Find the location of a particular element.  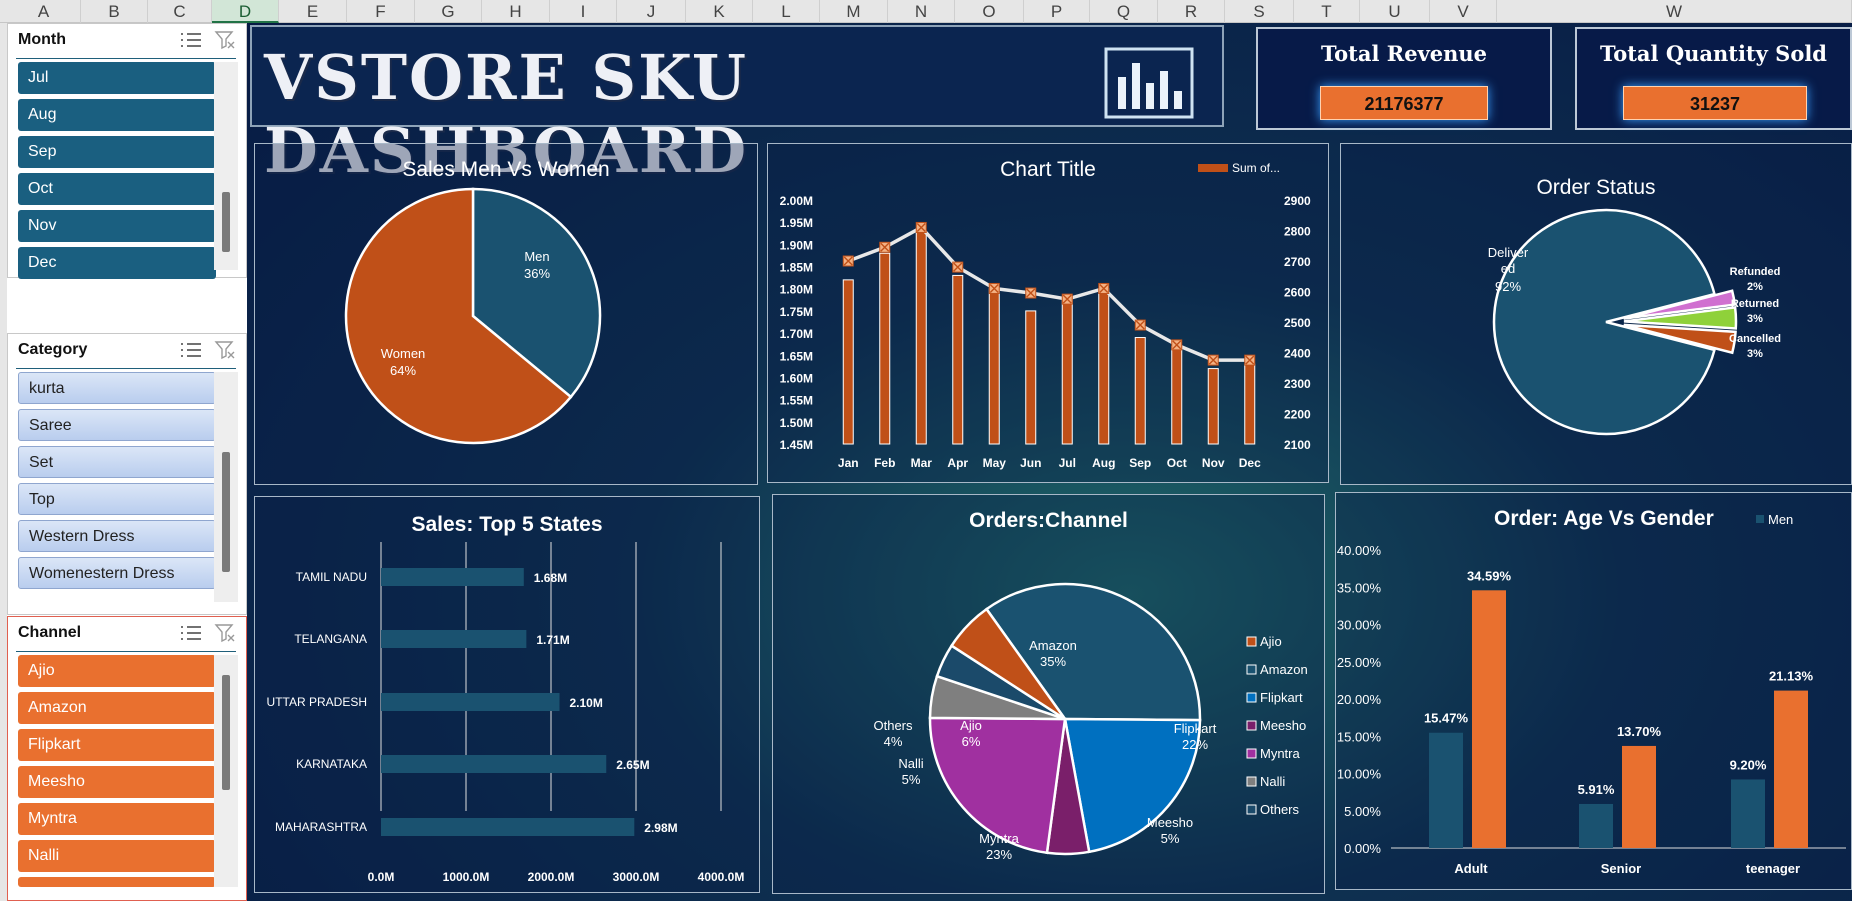

data-label-men: Men is located at coordinates (536, 256).